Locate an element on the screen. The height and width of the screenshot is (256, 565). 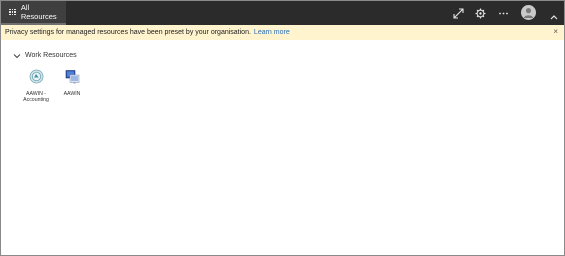
work-resources-title: Work Resources is located at coordinates (51, 55).